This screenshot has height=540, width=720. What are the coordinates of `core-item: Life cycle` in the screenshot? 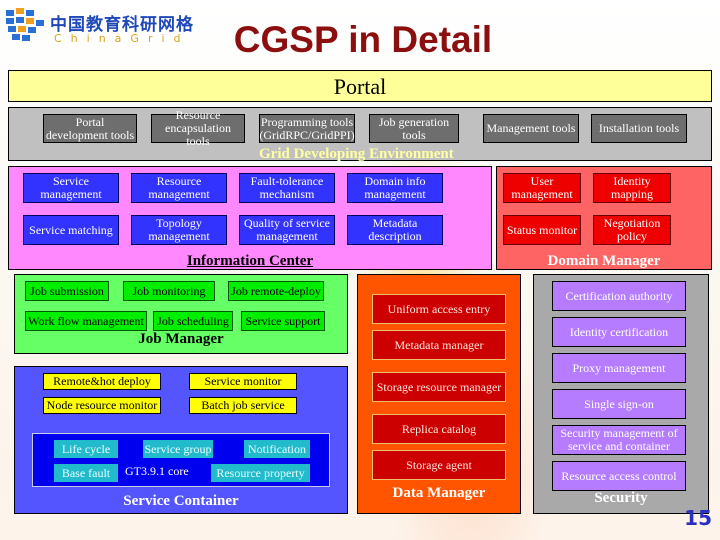 It's located at (86, 449).